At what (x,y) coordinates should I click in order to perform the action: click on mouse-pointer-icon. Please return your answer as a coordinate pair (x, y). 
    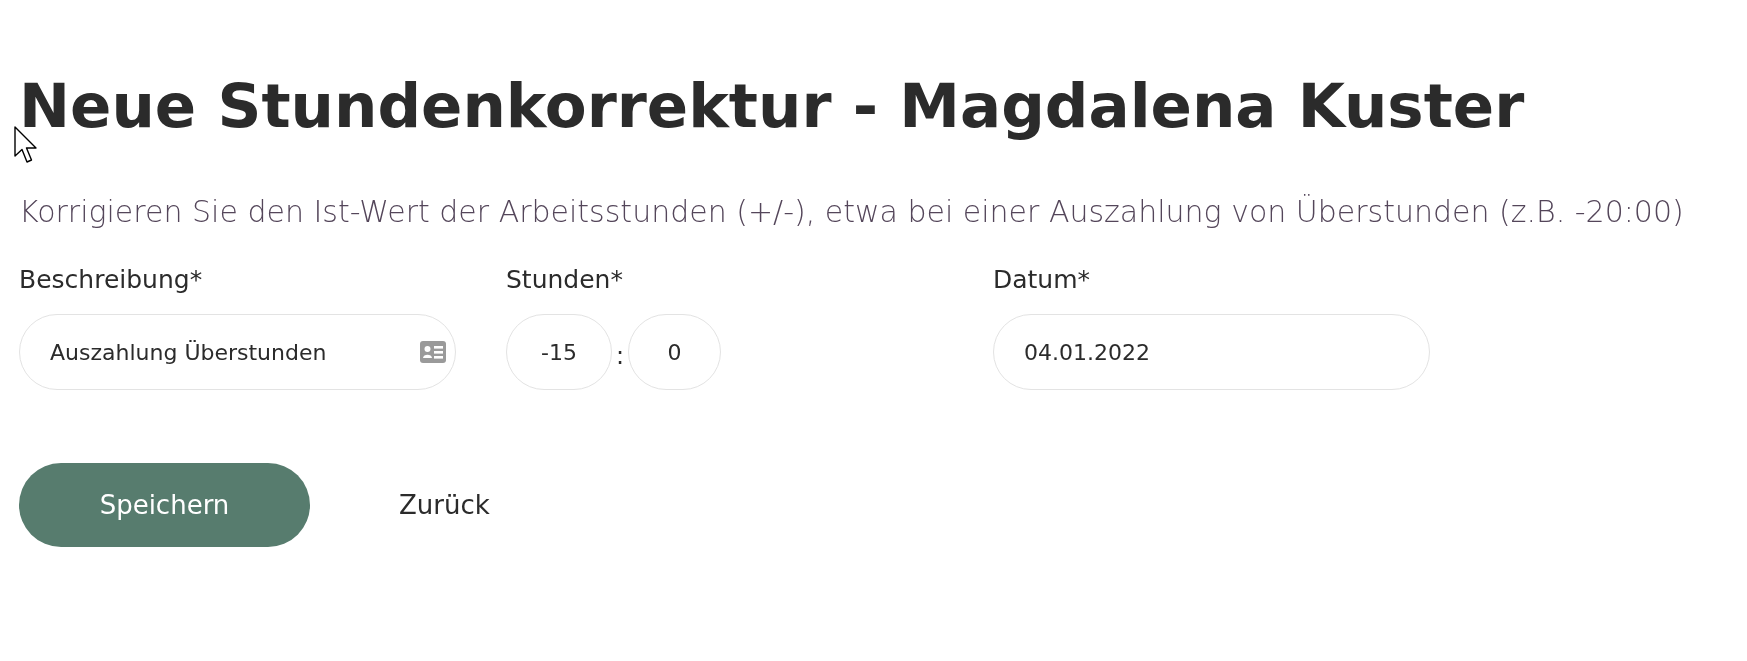
    Looking at the image, I should click on (26, 145).